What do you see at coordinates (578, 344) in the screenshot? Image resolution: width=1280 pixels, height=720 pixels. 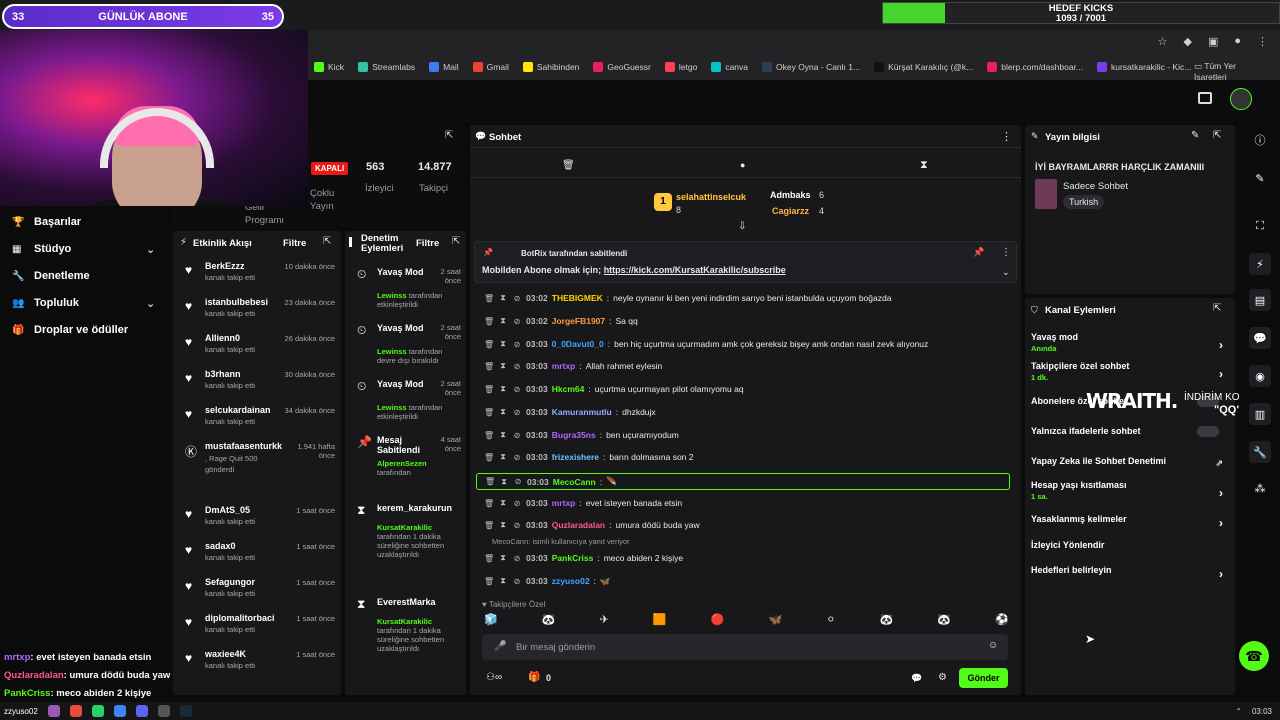 I see `chat-username: 0_0Davut0_0` at bounding box center [578, 344].